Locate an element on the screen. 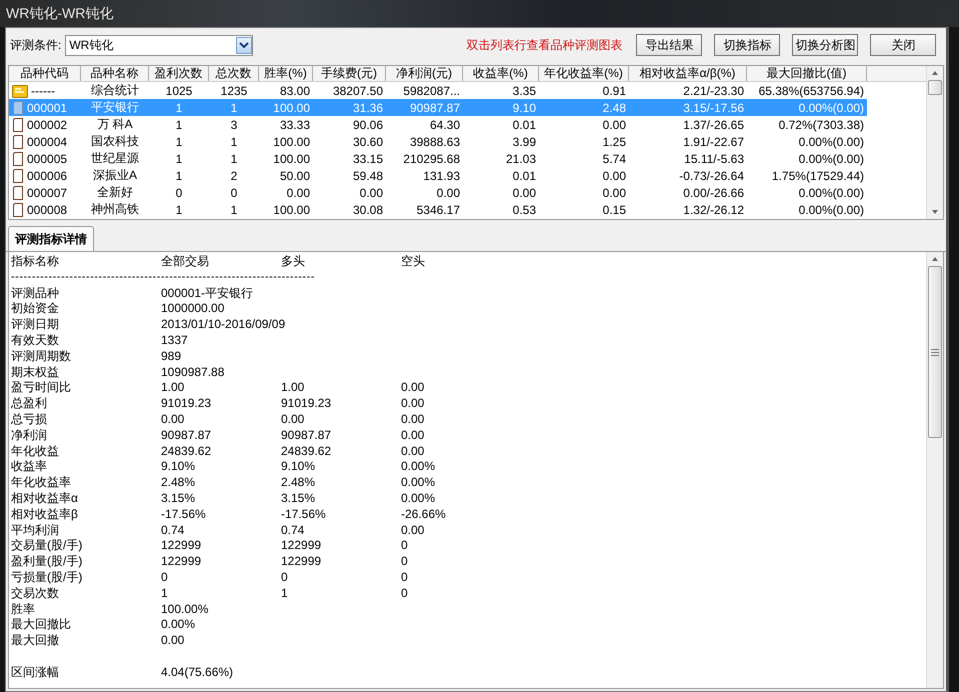 This screenshot has width=959, height=692. table-row: 000008 神州高铁 1 1 100.00 30.08 5346.17 0.53 0.15 1.32/-26.12 0.00%(0.00) is located at coordinates (438, 209).